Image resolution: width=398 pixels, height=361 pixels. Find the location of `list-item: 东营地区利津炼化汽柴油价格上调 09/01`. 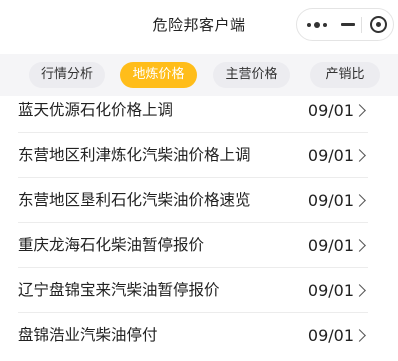

list-item: 东营地区利津炼化汽柴油价格上调 09/01 is located at coordinates (199, 155).